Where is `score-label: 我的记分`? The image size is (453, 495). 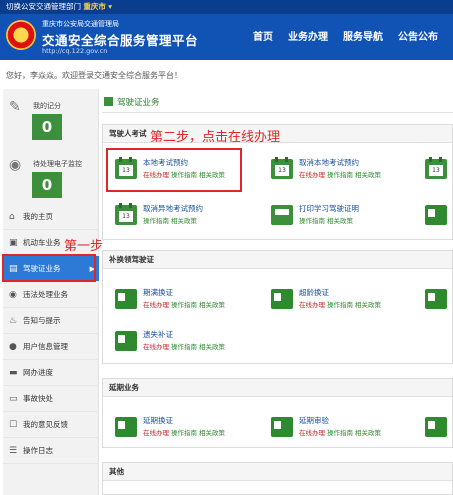 score-label: 我的记分 is located at coordinates (47, 106).